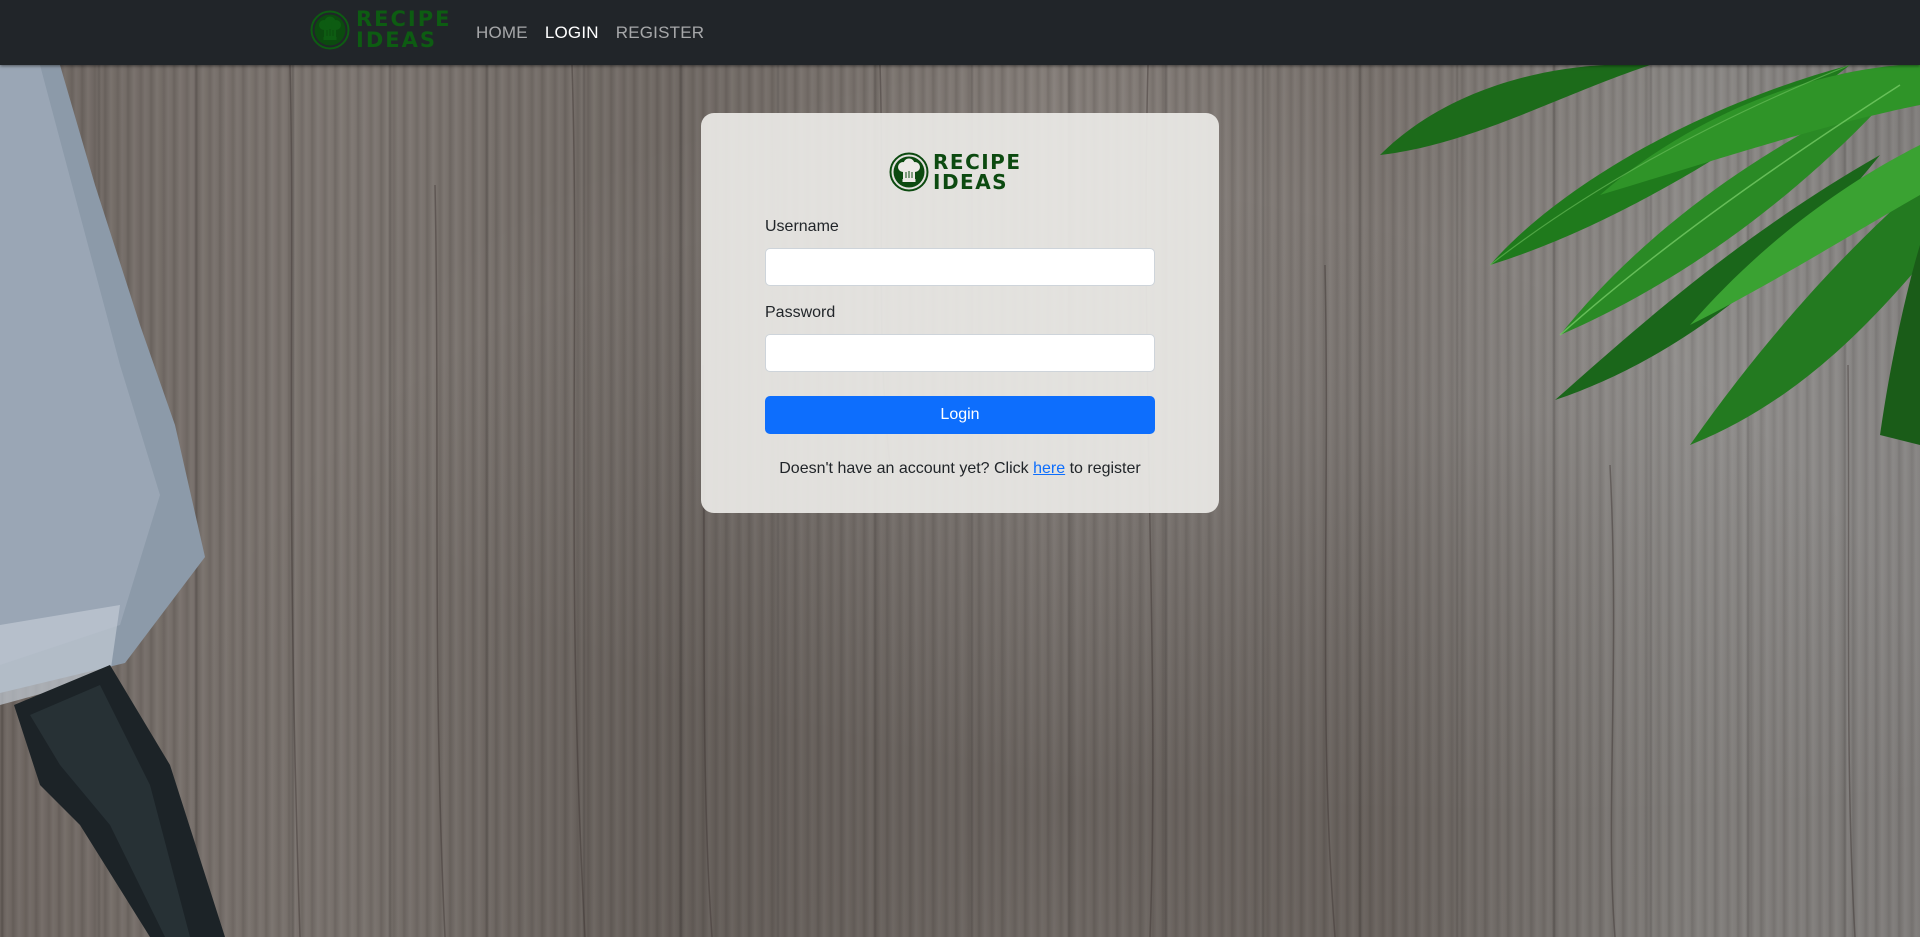 This screenshot has width=1920, height=937. What do you see at coordinates (800, 312) in the screenshot?
I see `password-label: Password` at bounding box center [800, 312].